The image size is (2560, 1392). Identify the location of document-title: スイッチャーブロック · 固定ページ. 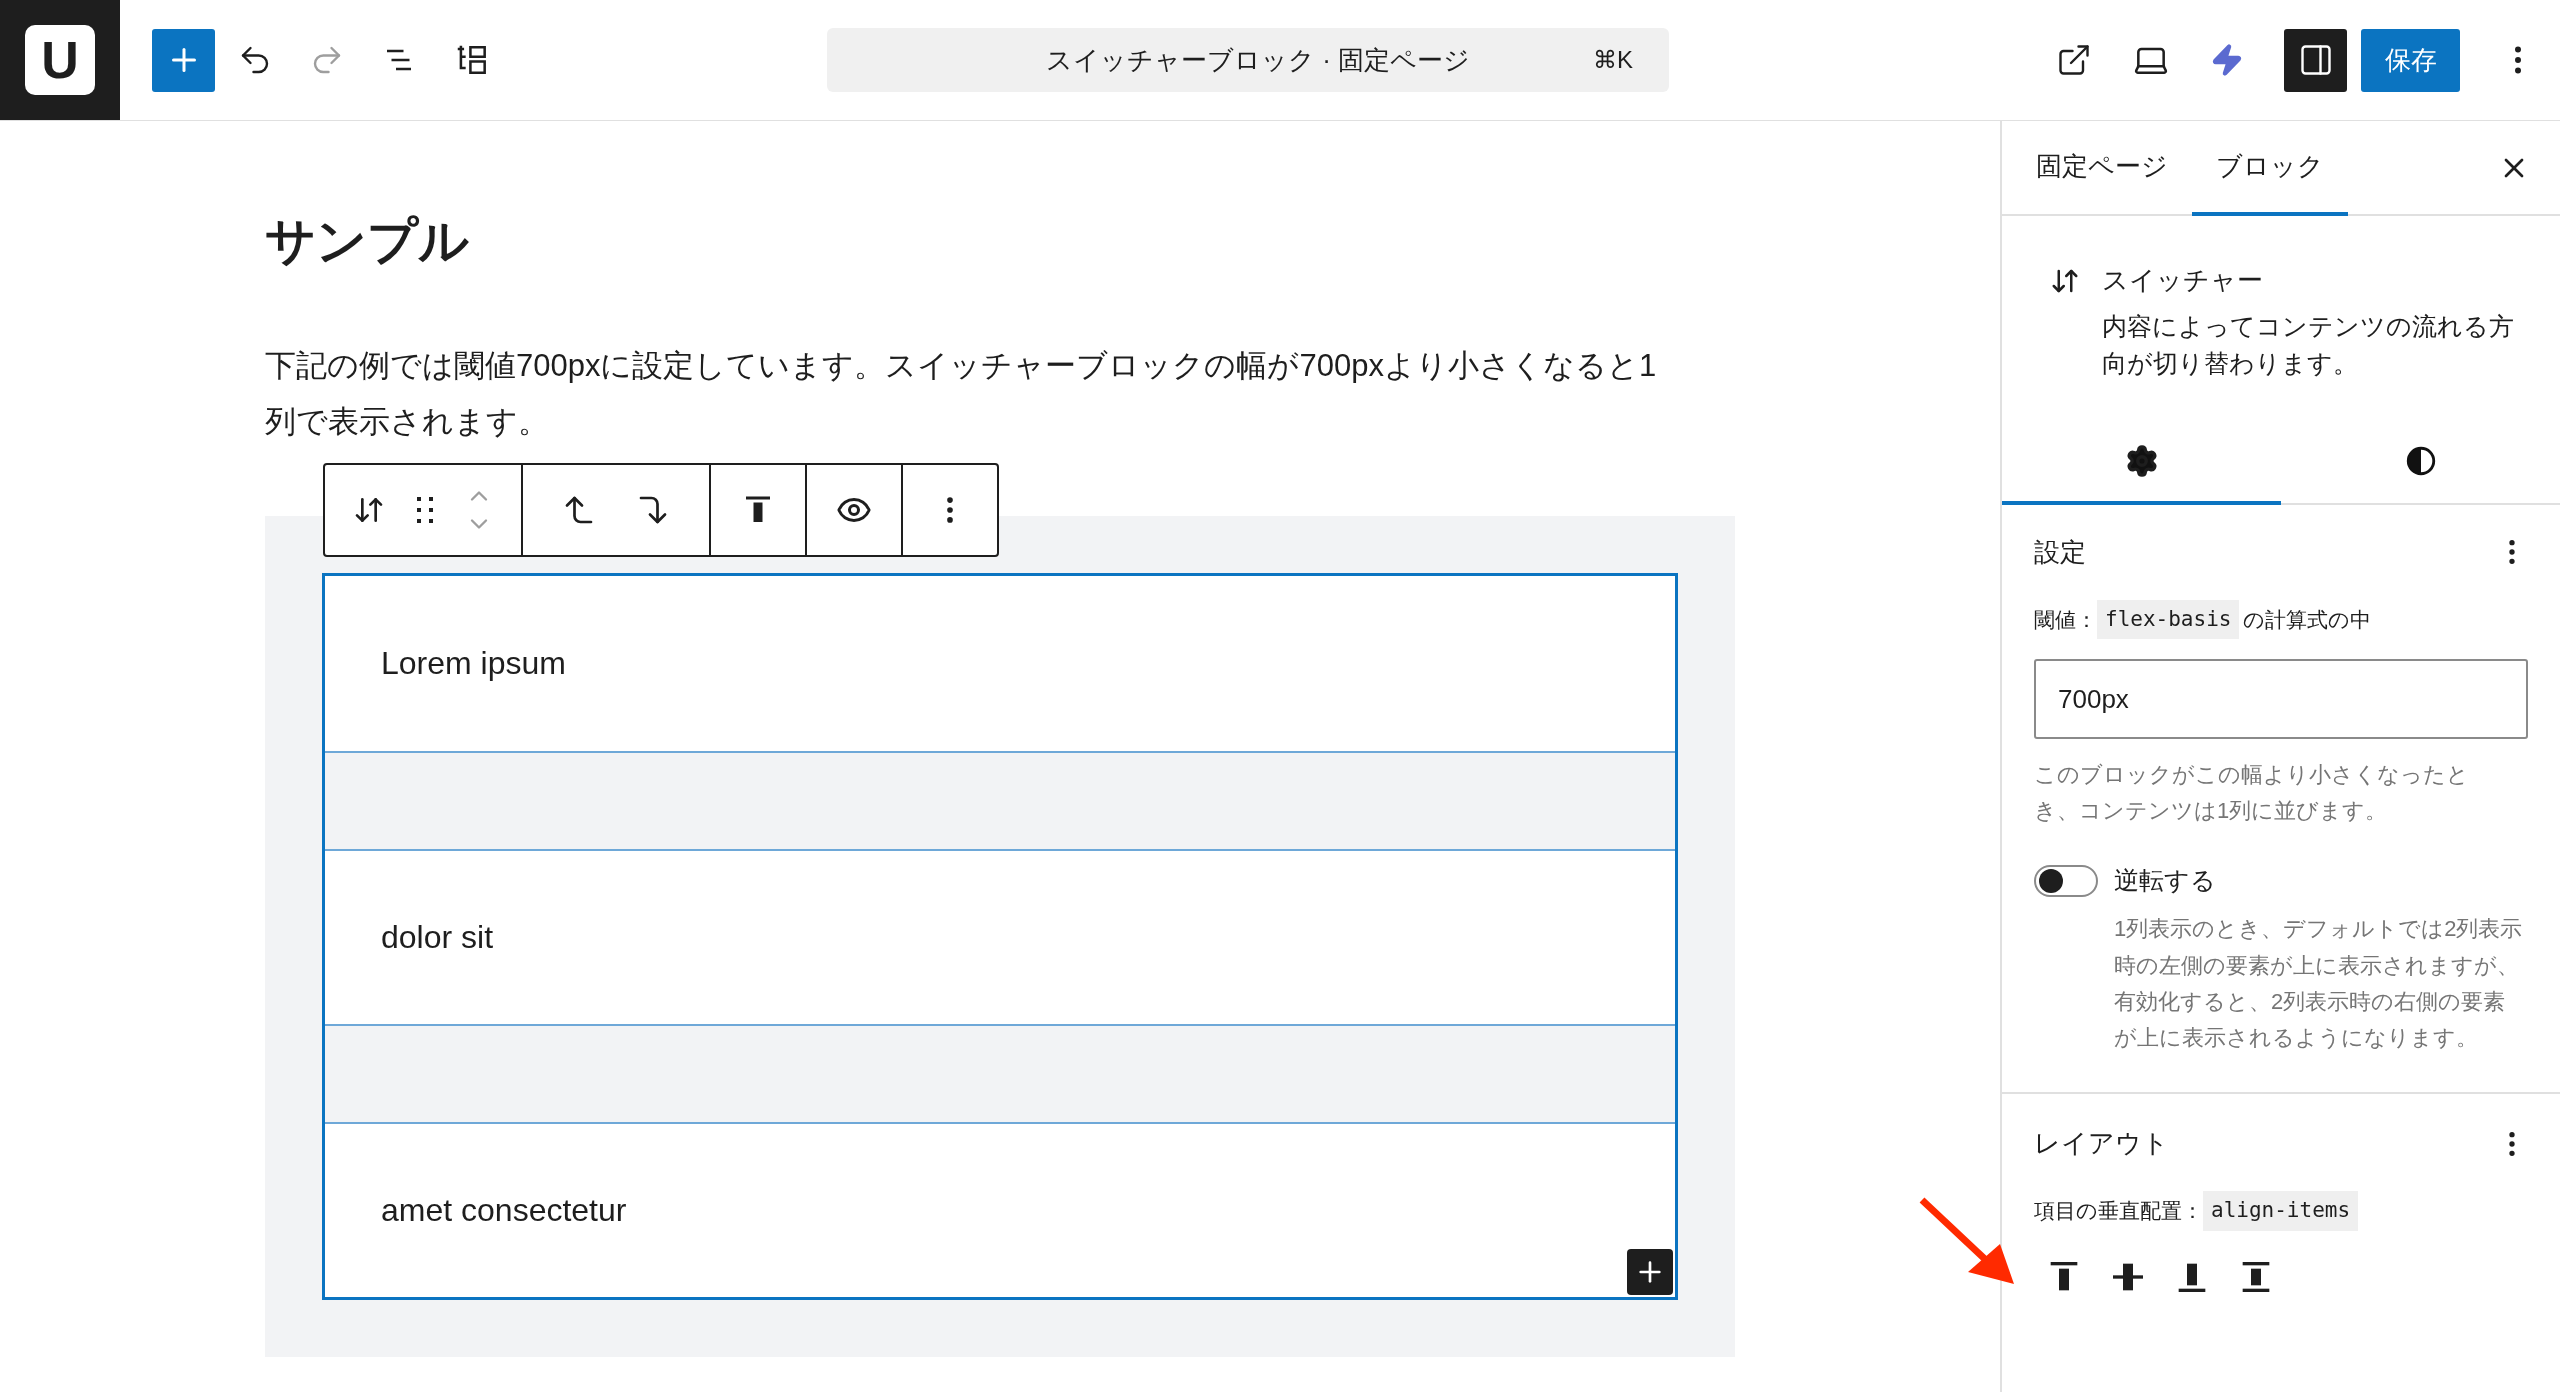
(1258, 60).